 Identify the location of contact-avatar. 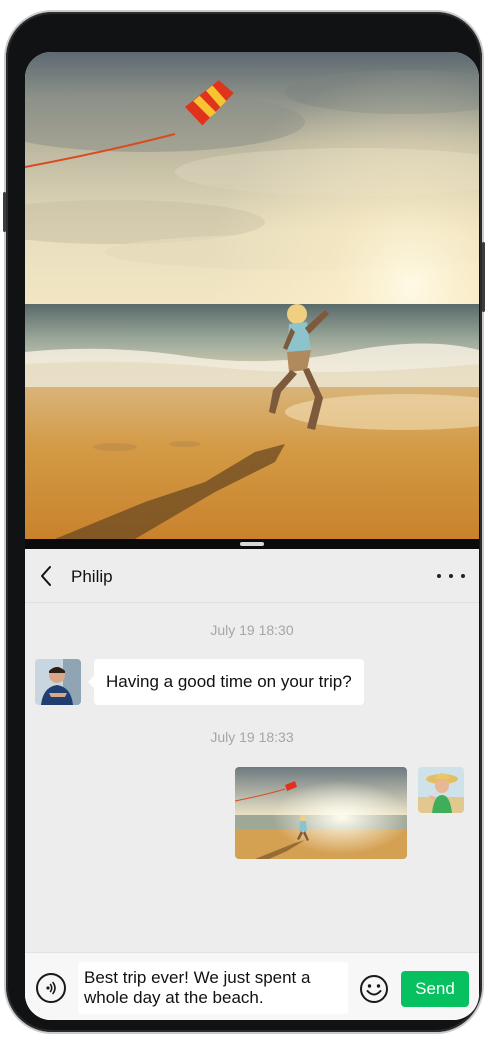
(58, 682).